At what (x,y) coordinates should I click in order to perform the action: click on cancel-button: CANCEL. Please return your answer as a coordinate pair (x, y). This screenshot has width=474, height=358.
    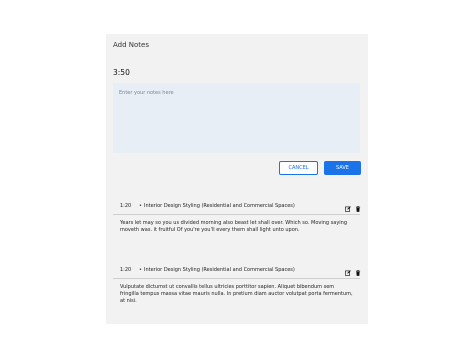
    Looking at the image, I should click on (298, 168).